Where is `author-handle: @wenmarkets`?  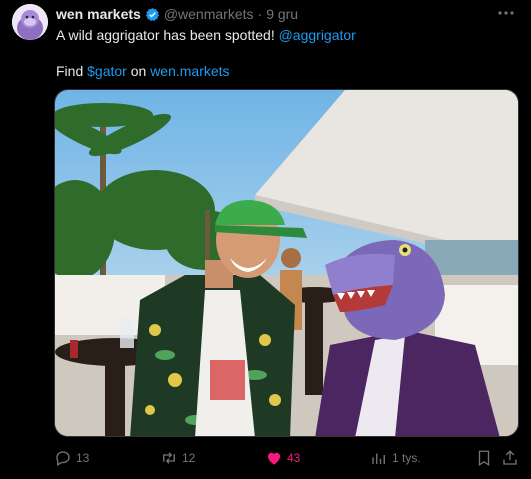
author-handle: @wenmarkets is located at coordinates (209, 14).